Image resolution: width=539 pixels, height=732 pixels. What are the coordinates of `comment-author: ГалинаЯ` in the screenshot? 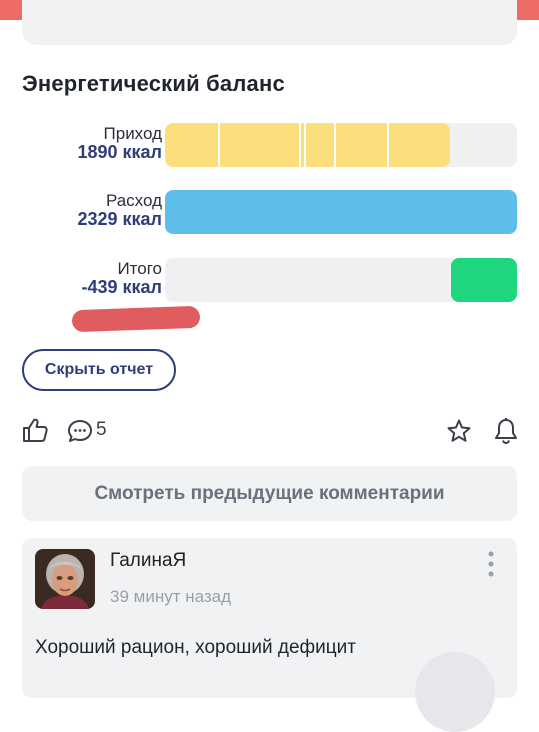 It's located at (148, 561).